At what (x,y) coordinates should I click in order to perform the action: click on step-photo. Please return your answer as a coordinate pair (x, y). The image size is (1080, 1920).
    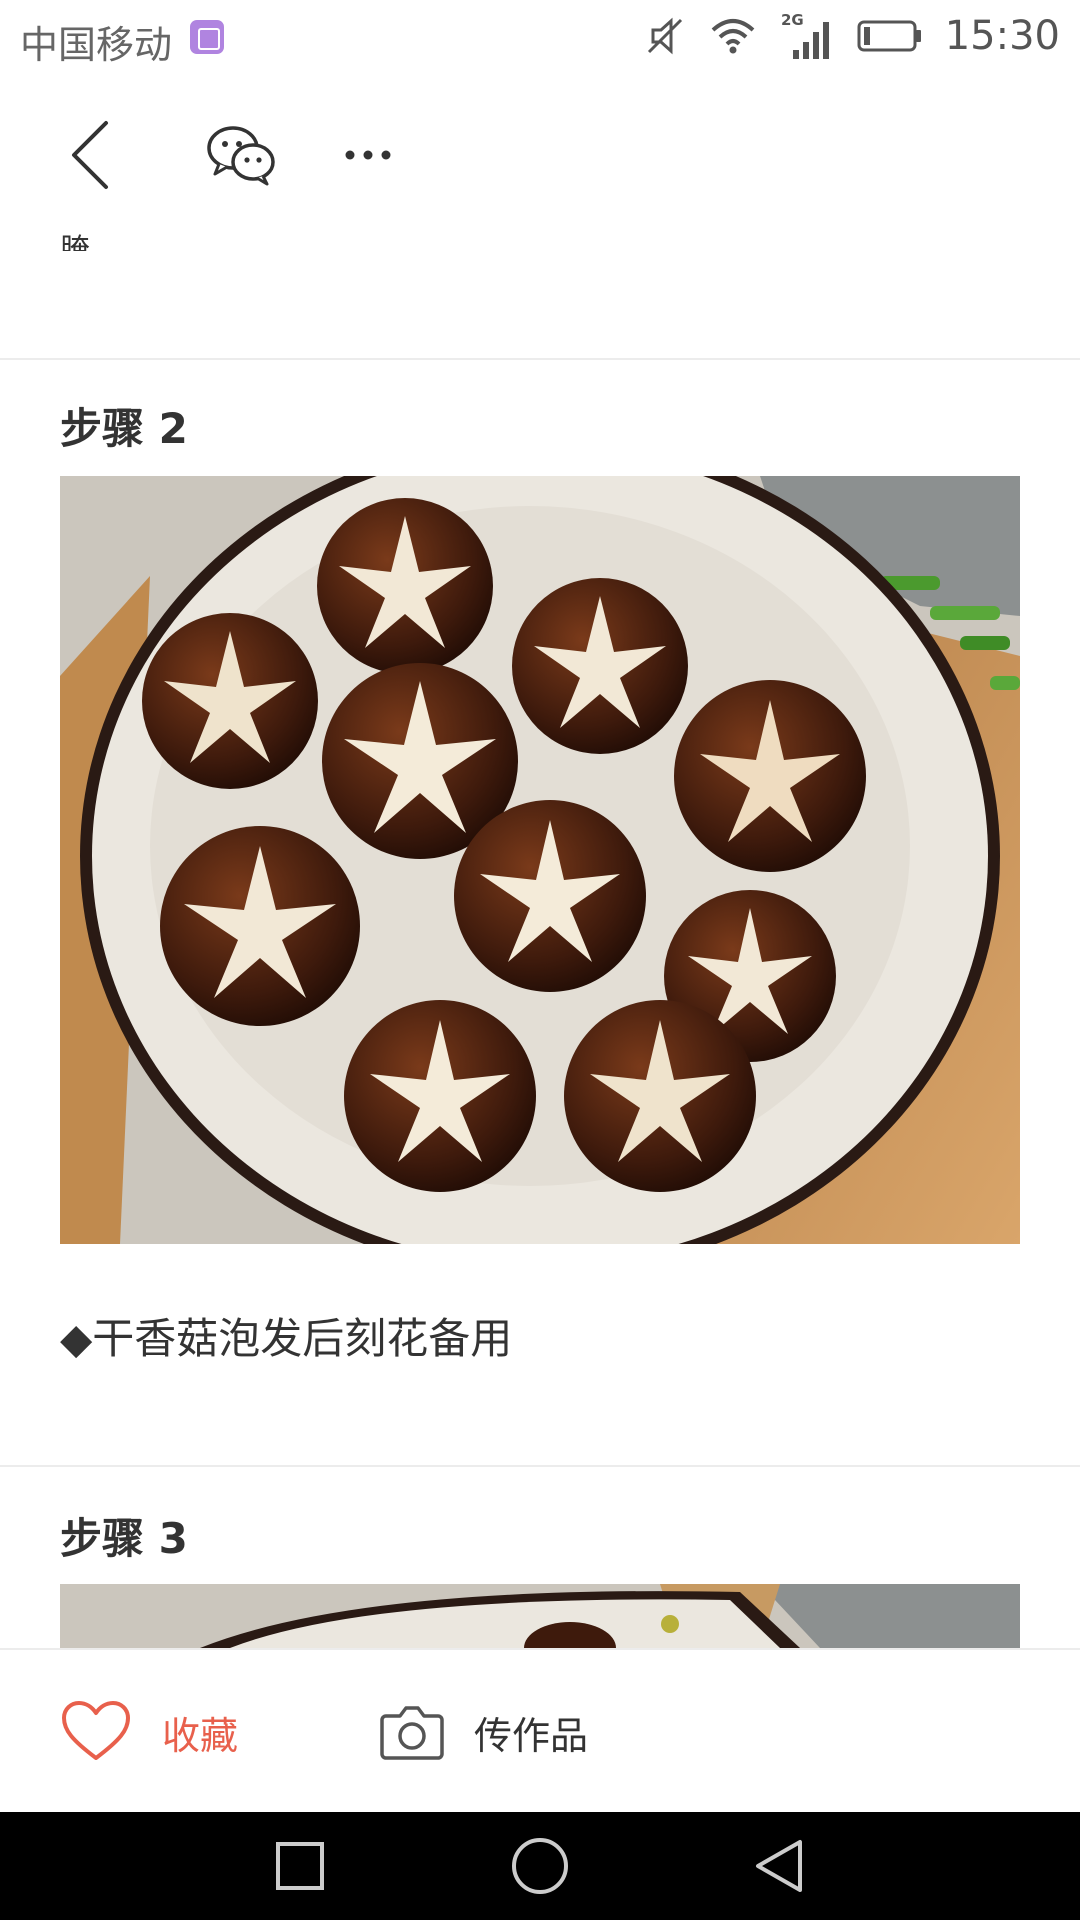
    Looking at the image, I should click on (540, 1616).